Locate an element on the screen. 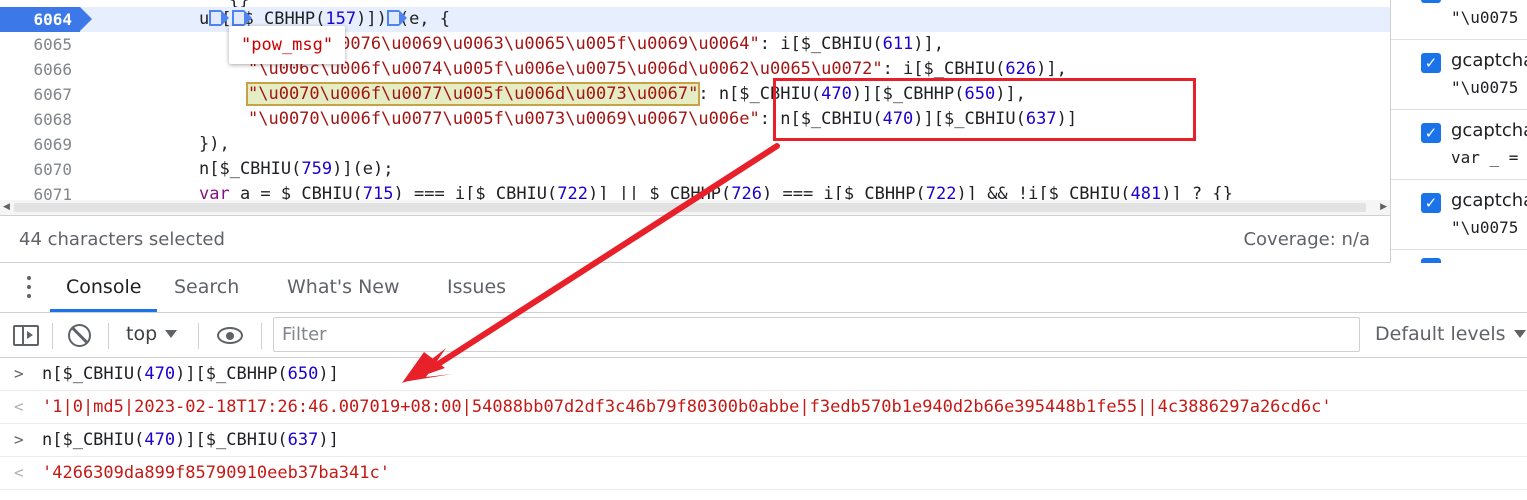 The image size is (1527, 500). code-text: }), is located at coordinates (214, 144).